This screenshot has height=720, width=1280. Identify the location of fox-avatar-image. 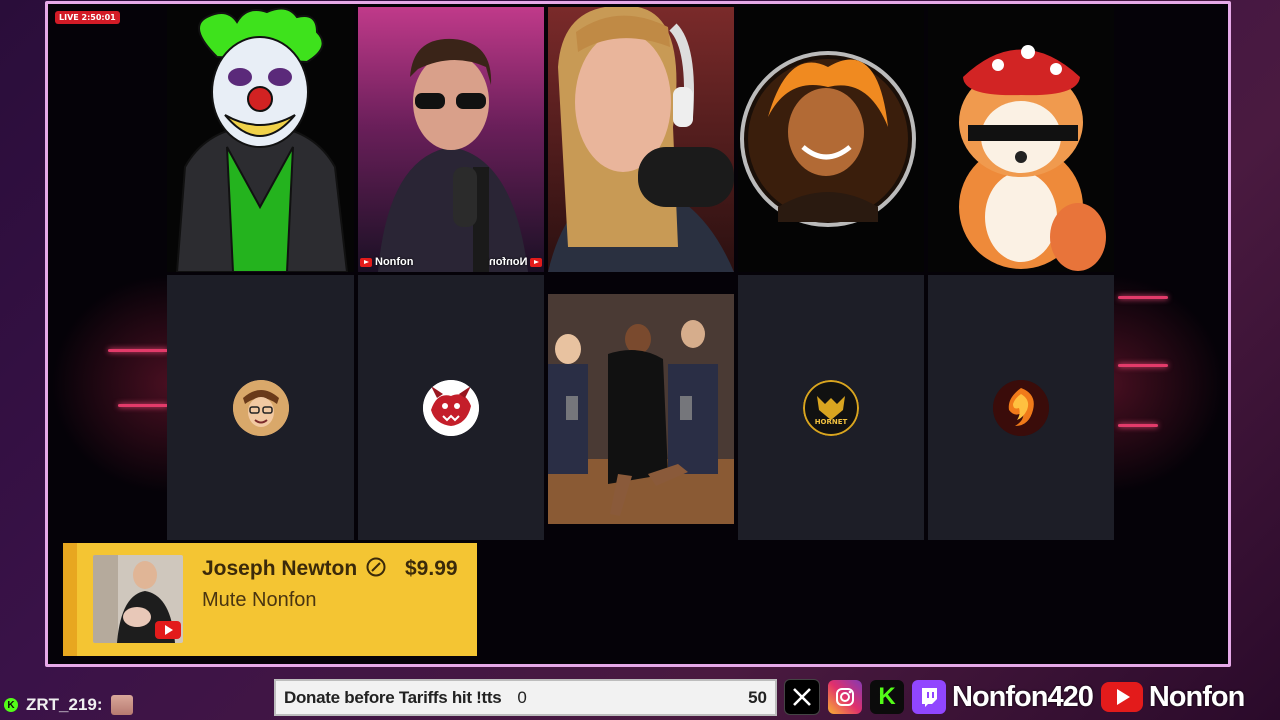
(1032, 158).